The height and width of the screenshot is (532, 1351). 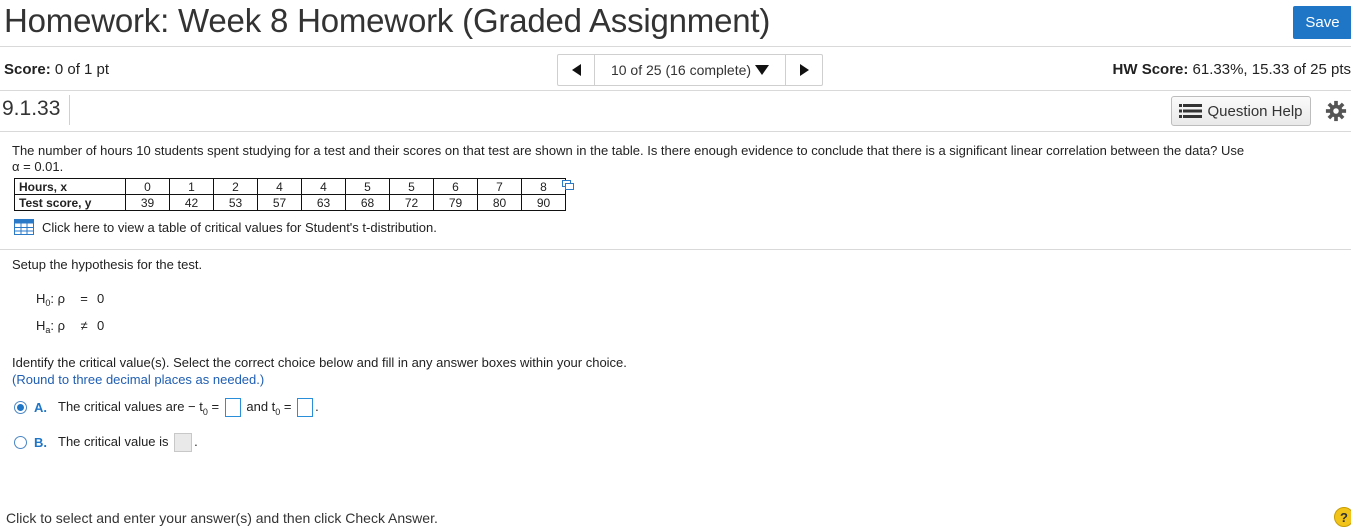 What do you see at coordinates (261, 406) in the screenshot?
I see `and-t-label: and t` at bounding box center [261, 406].